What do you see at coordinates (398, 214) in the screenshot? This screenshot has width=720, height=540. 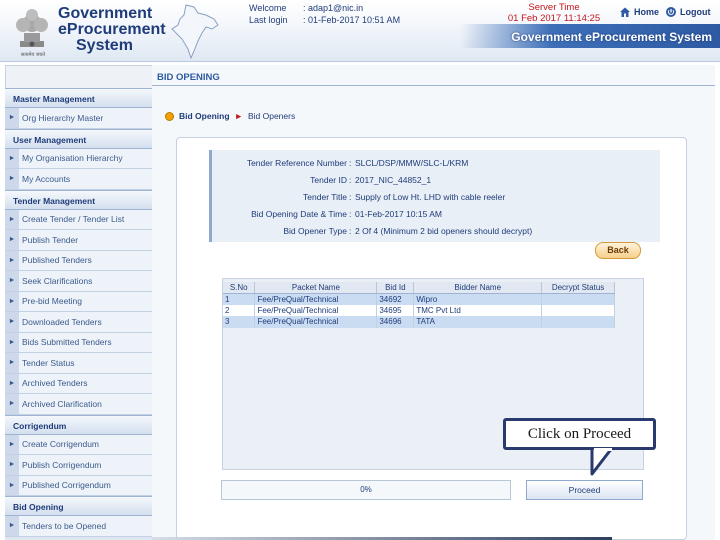 I see `detail-value: 01-Feb-2017 10:15 AM` at bounding box center [398, 214].